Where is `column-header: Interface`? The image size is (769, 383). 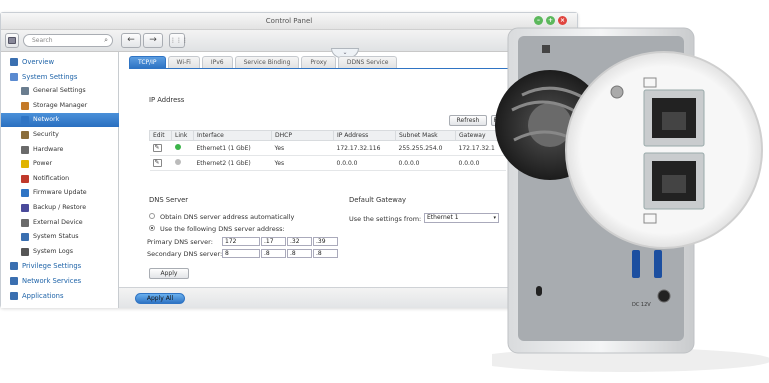
column-header: Interface is located at coordinates (232, 135).